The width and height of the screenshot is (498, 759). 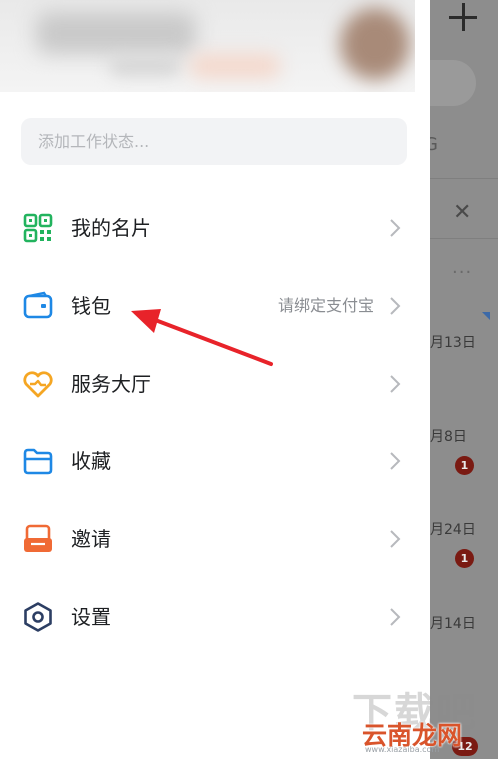 I want to click on menu-item-label: 收藏, so click(x=91, y=461).